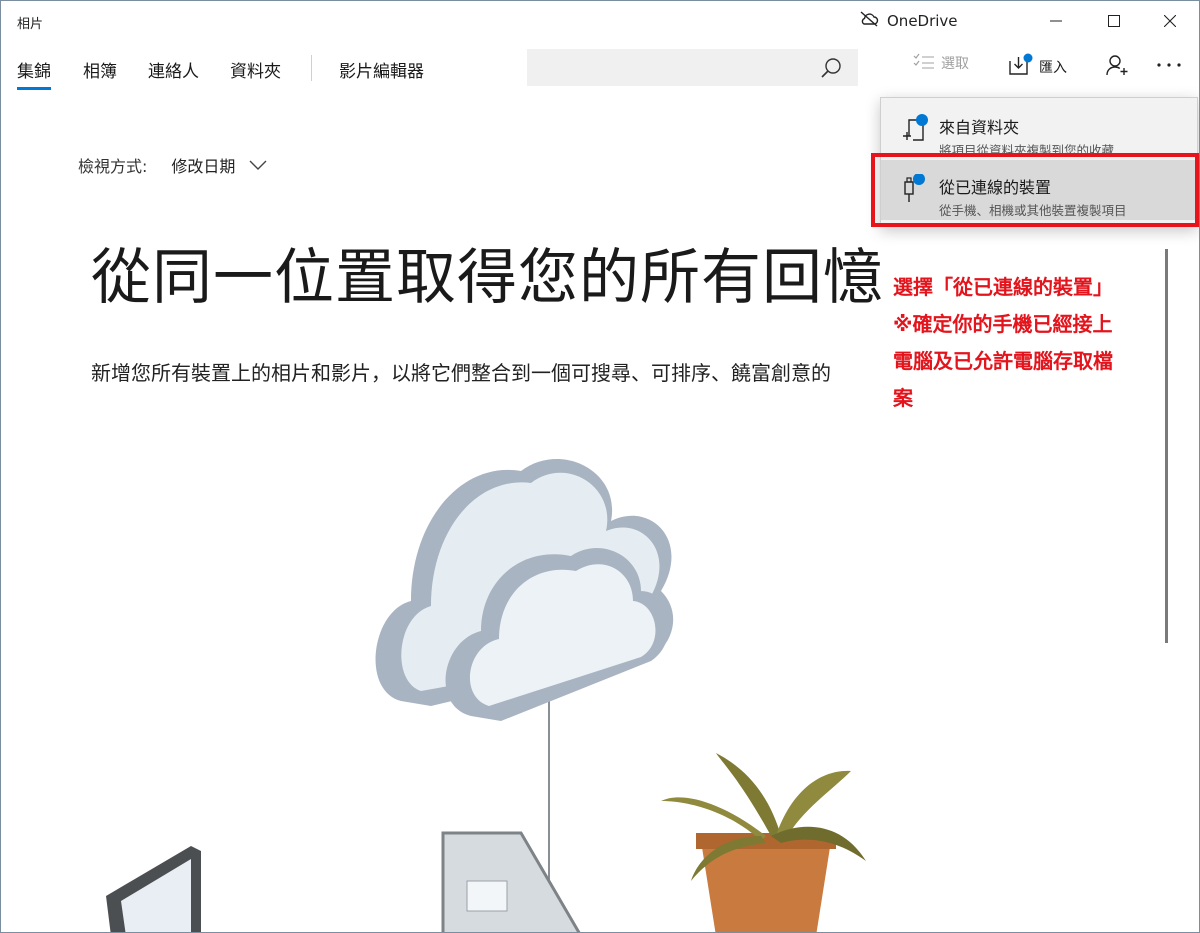  I want to click on search-icon, so click(831, 70).